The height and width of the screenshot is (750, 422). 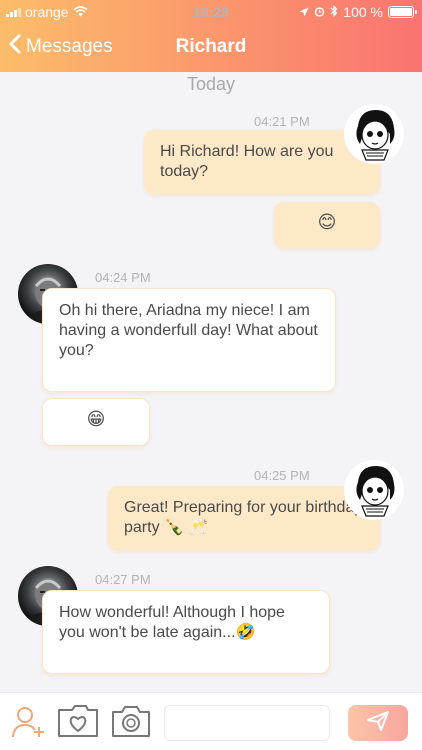 I want to click on header: orange 16:28 100 % Messages Richard, so click(x=211, y=36).